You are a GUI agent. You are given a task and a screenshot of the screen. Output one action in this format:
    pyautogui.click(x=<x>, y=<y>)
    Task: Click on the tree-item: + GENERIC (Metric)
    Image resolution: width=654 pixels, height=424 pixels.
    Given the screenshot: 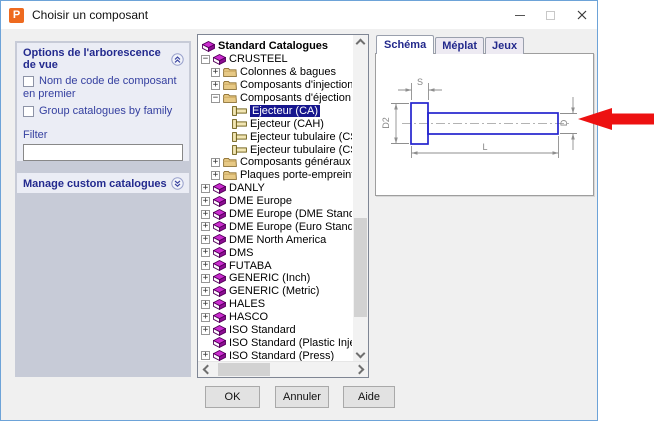 What is the action you would take?
    pyautogui.click(x=275, y=291)
    